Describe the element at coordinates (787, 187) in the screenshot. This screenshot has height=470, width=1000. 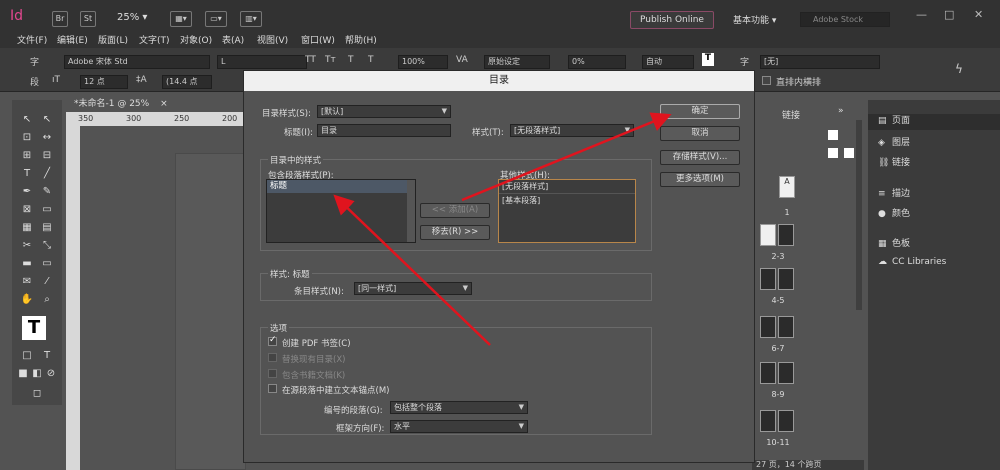
I see `page-thumb-1: A` at that location.